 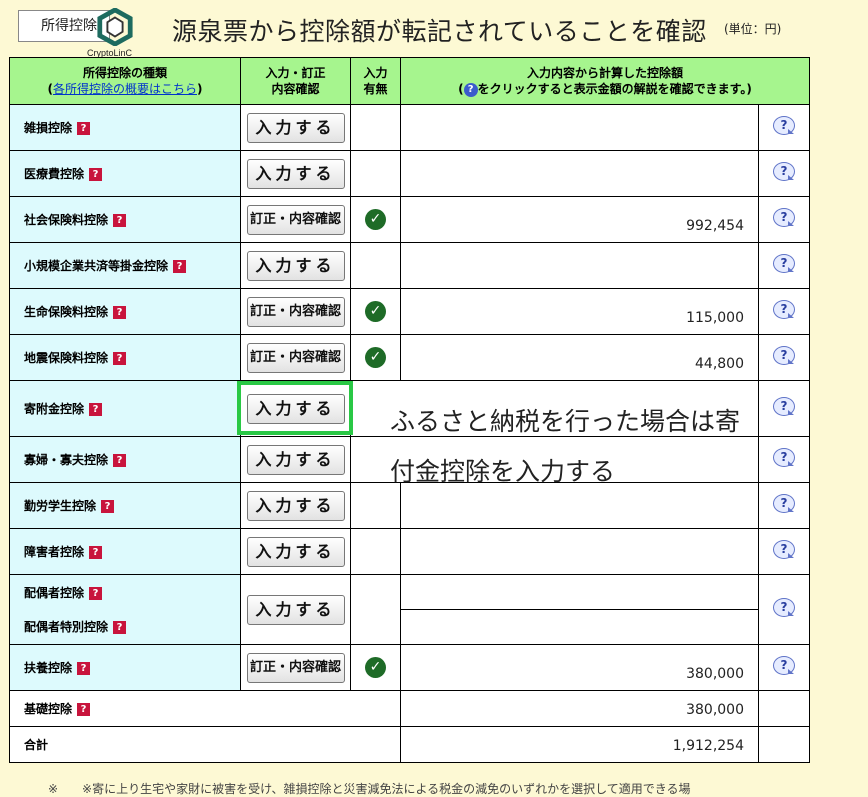 I want to click on row-name: 障害者控除, so click(x=54, y=552).